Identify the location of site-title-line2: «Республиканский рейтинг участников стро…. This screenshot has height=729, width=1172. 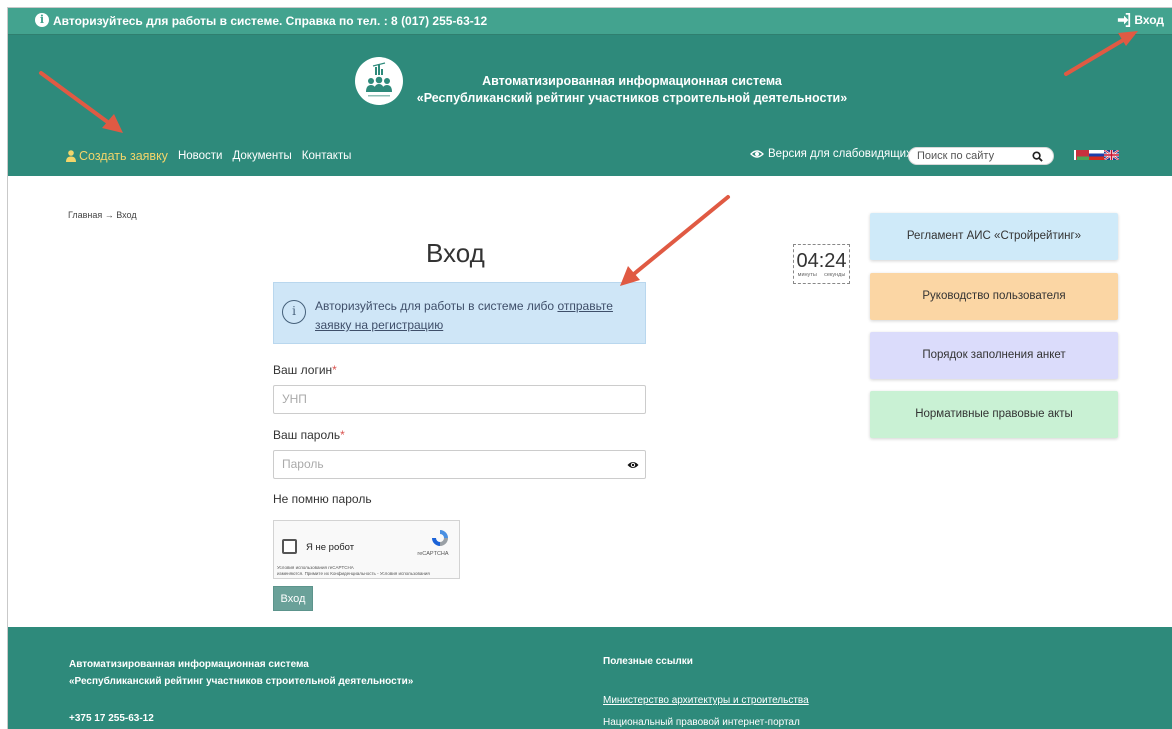
(632, 98).